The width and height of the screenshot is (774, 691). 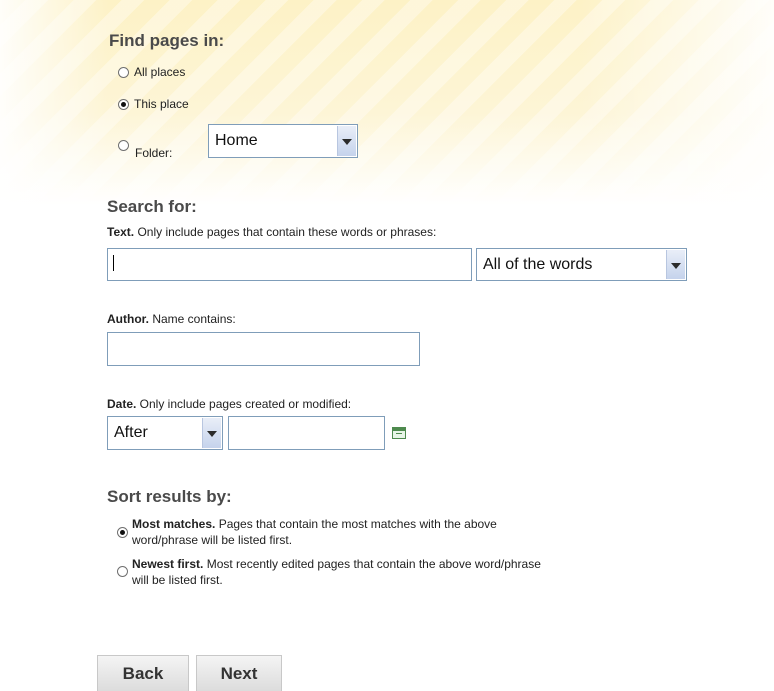 What do you see at coordinates (244, 404) in the screenshot?
I see `date-label-rest: Only include pages created or modified:` at bounding box center [244, 404].